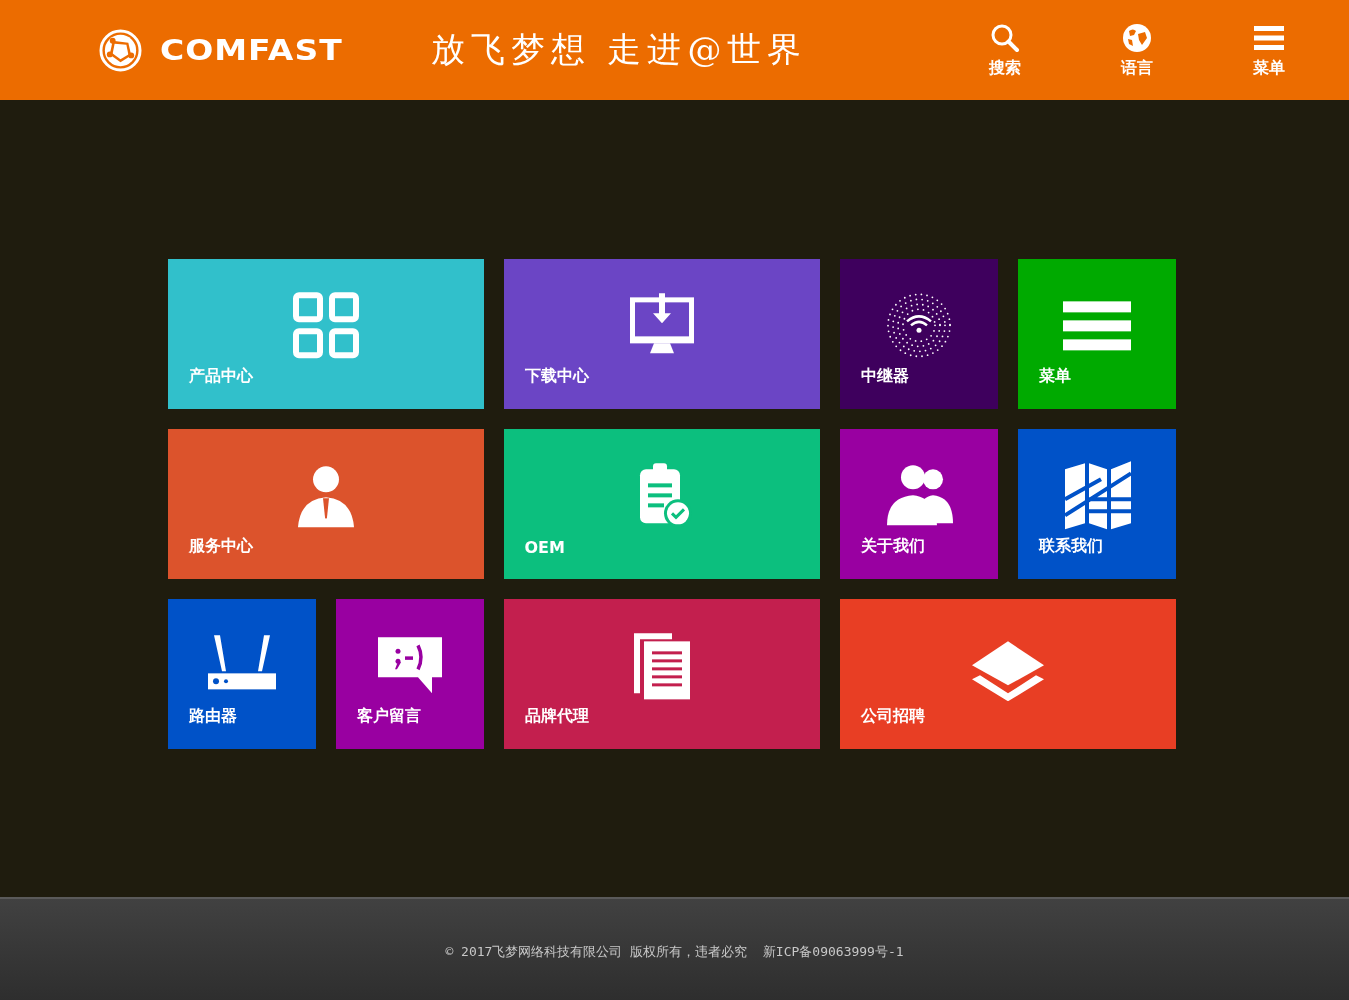 The width and height of the screenshot is (1349, 1000). Describe the element at coordinates (884, 376) in the screenshot. I see `tile-label: 中继器` at that location.